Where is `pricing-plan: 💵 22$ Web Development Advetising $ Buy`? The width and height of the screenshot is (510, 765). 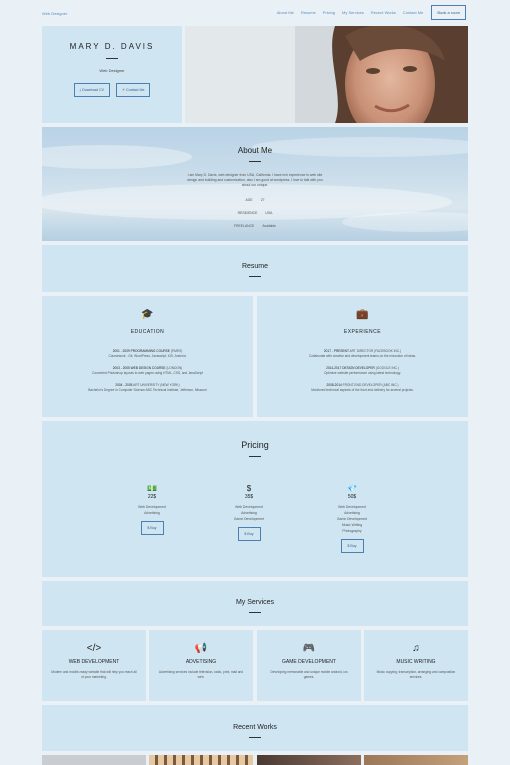
pricing-plan: 💵 22$ Web Development Advetising $ Buy is located at coordinates (152, 509).